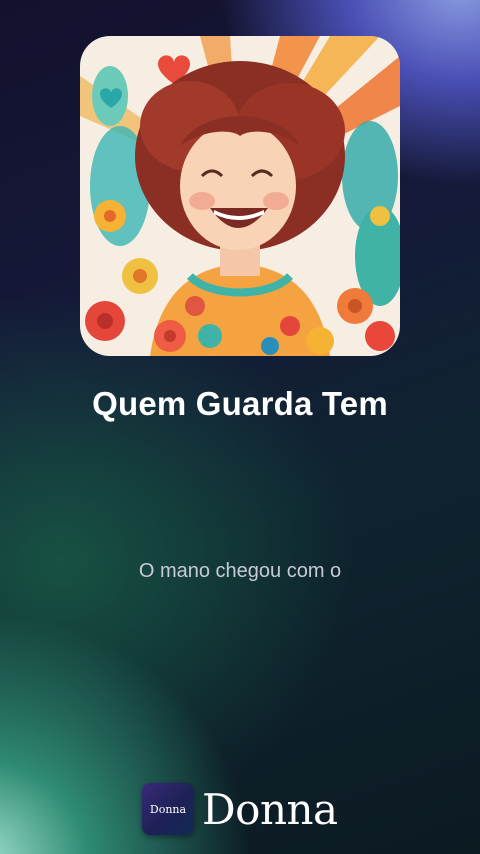  I want to click on brand-wordmark: Donna, so click(270, 809).